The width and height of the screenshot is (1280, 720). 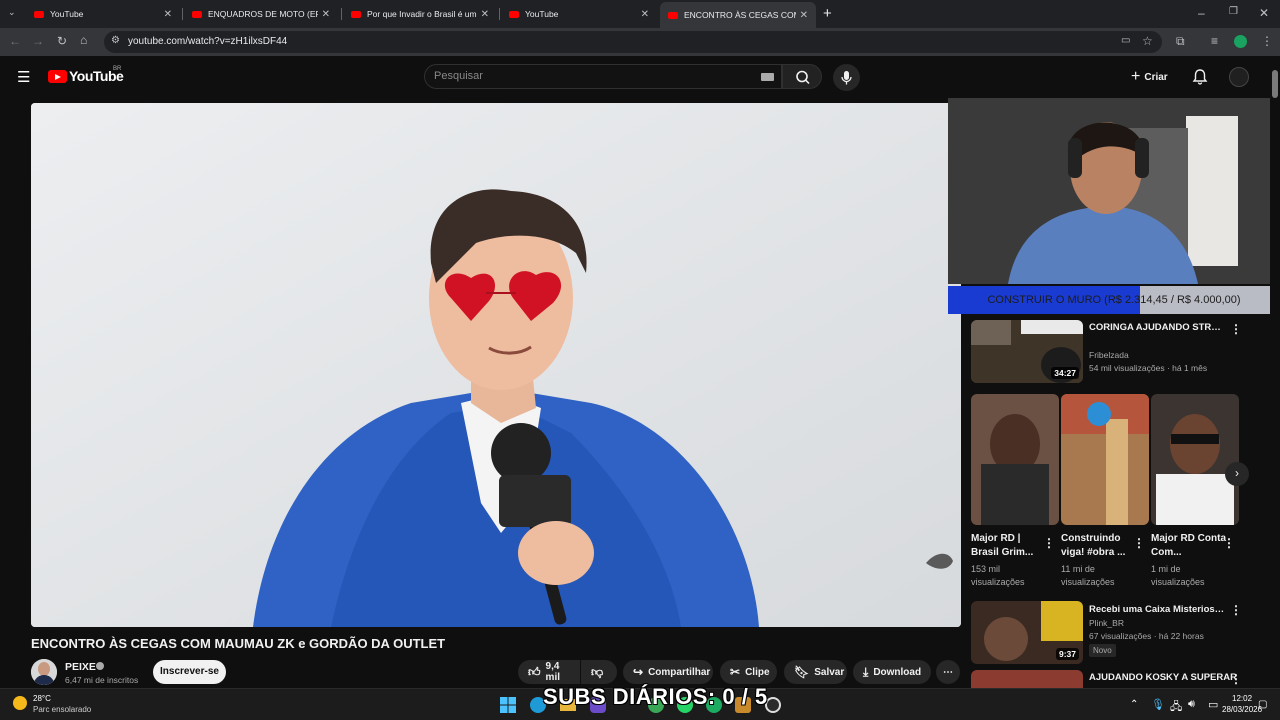 I want to click on back-arrow-icon: ←, so click(x=15, y=41).